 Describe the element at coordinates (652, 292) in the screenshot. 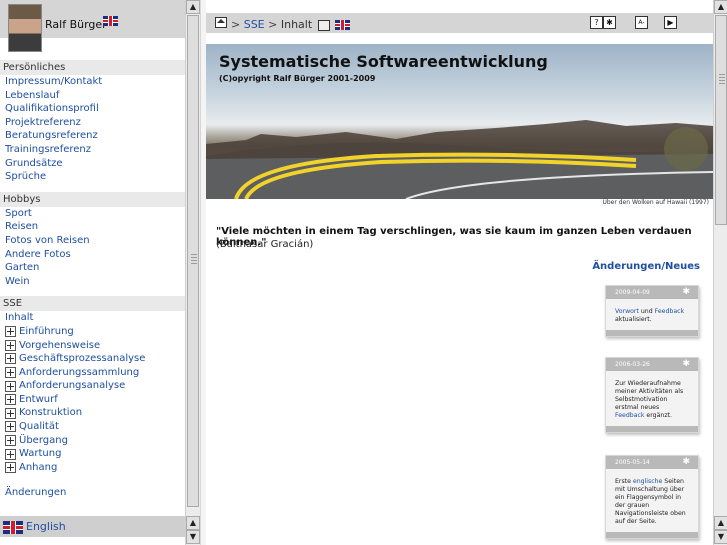

I see `note-header: 2009-04-09 ✱` at that location.